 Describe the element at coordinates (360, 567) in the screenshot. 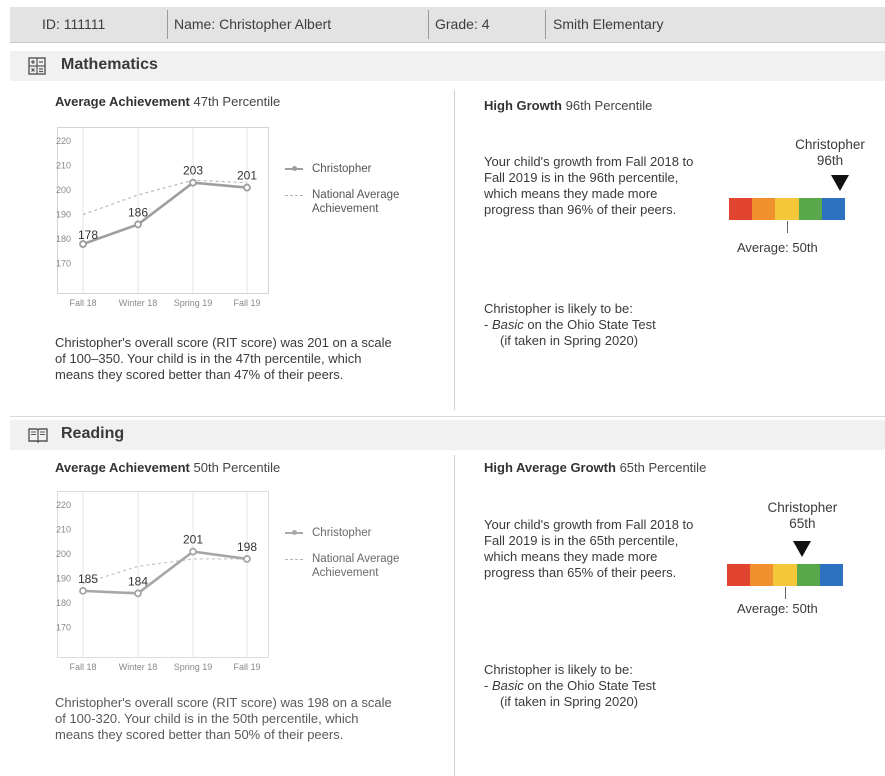

I see `legend-item-national: National Average Achievement` at that location.